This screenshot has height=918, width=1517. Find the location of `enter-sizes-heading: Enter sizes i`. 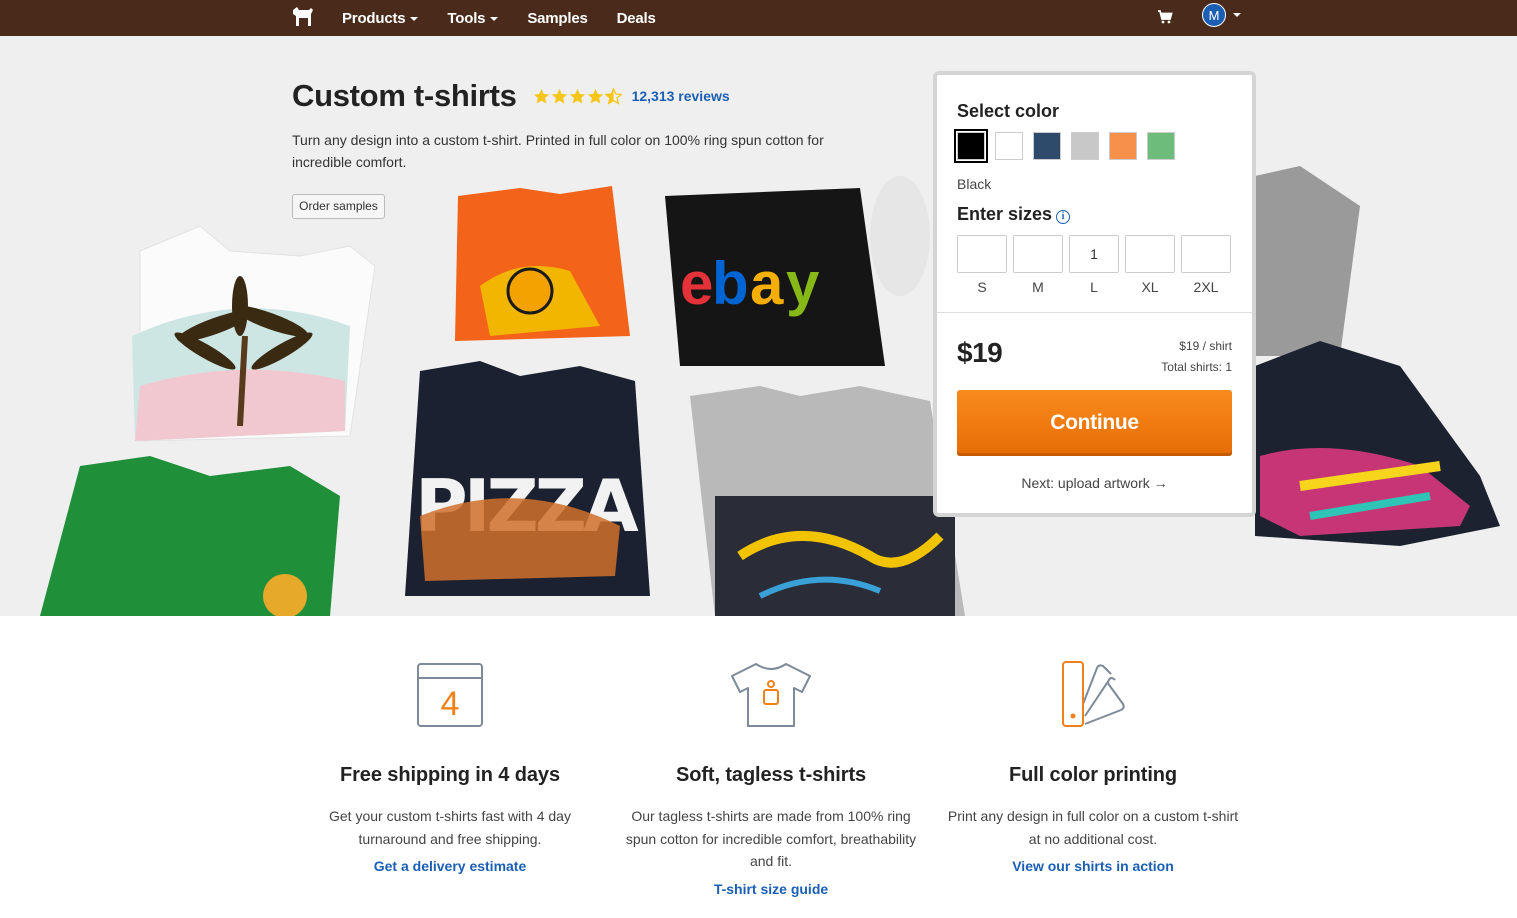

enter-sizes-heading: Enter sizes i is located at coordinates (1014, 214).